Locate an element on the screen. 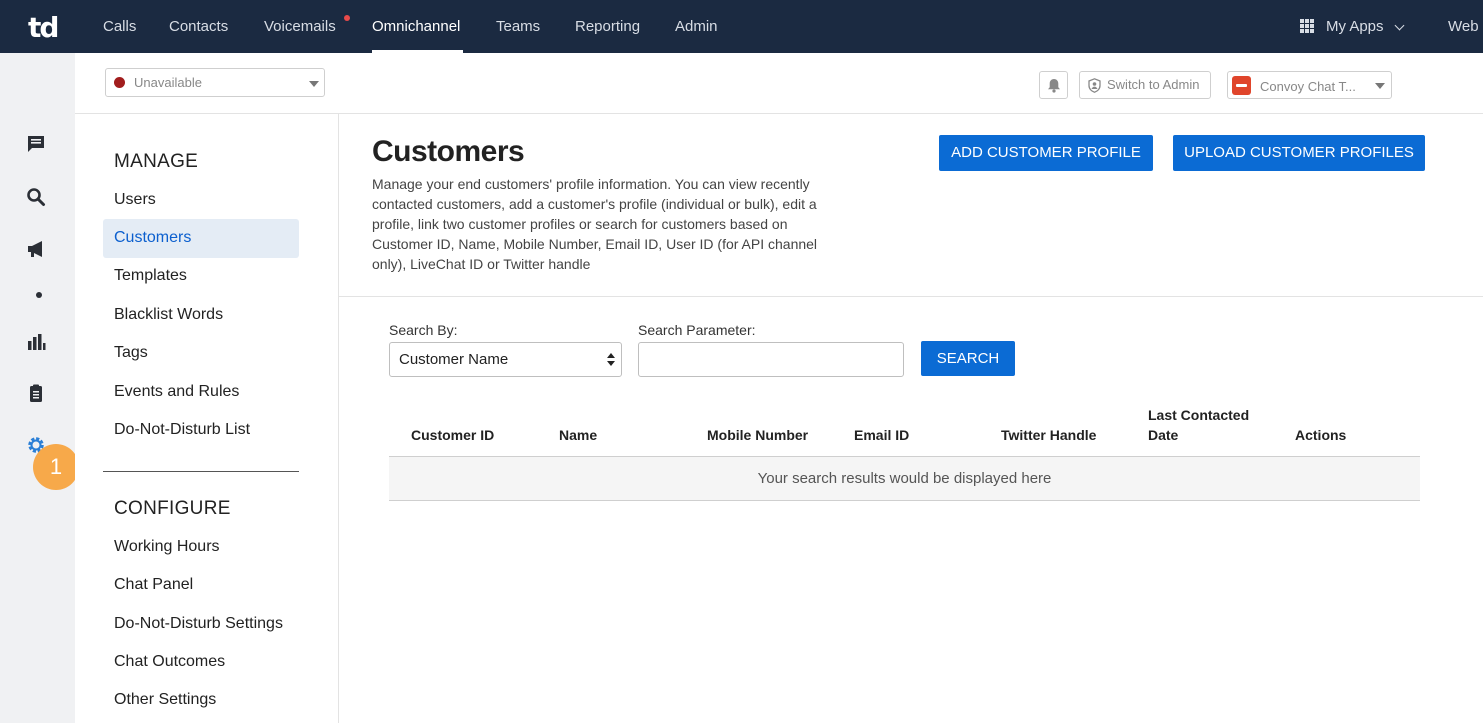 The height and width of the screenshot is (723, 1483). column-header-actions: Actions is located at coordinates (1321, 435).